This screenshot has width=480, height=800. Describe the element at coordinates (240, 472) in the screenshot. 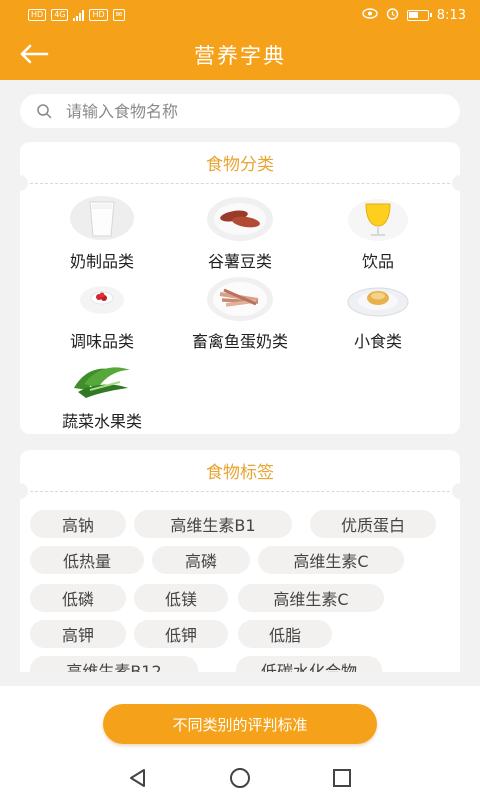

I see `food-tag-title: 食物标签` at that location.